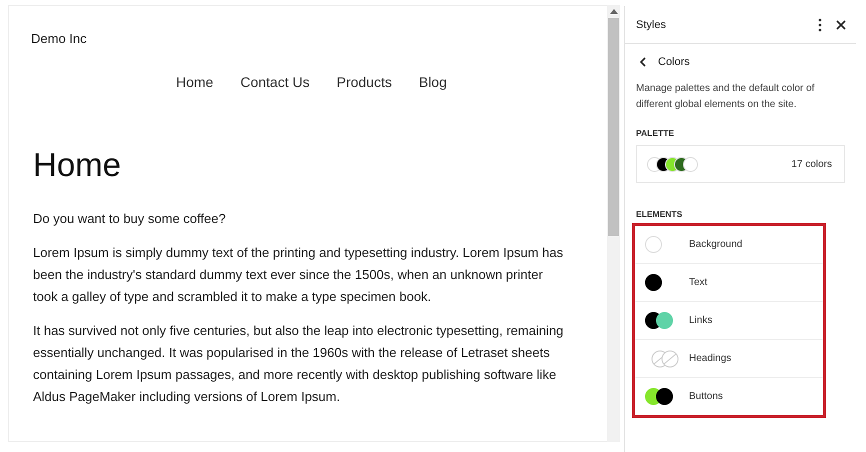 The height and width of the screenshot is (452, 866). Describe the element at coordinates (740, 164) in the screenshot. I see `palette-button: 17 colors` at that location.